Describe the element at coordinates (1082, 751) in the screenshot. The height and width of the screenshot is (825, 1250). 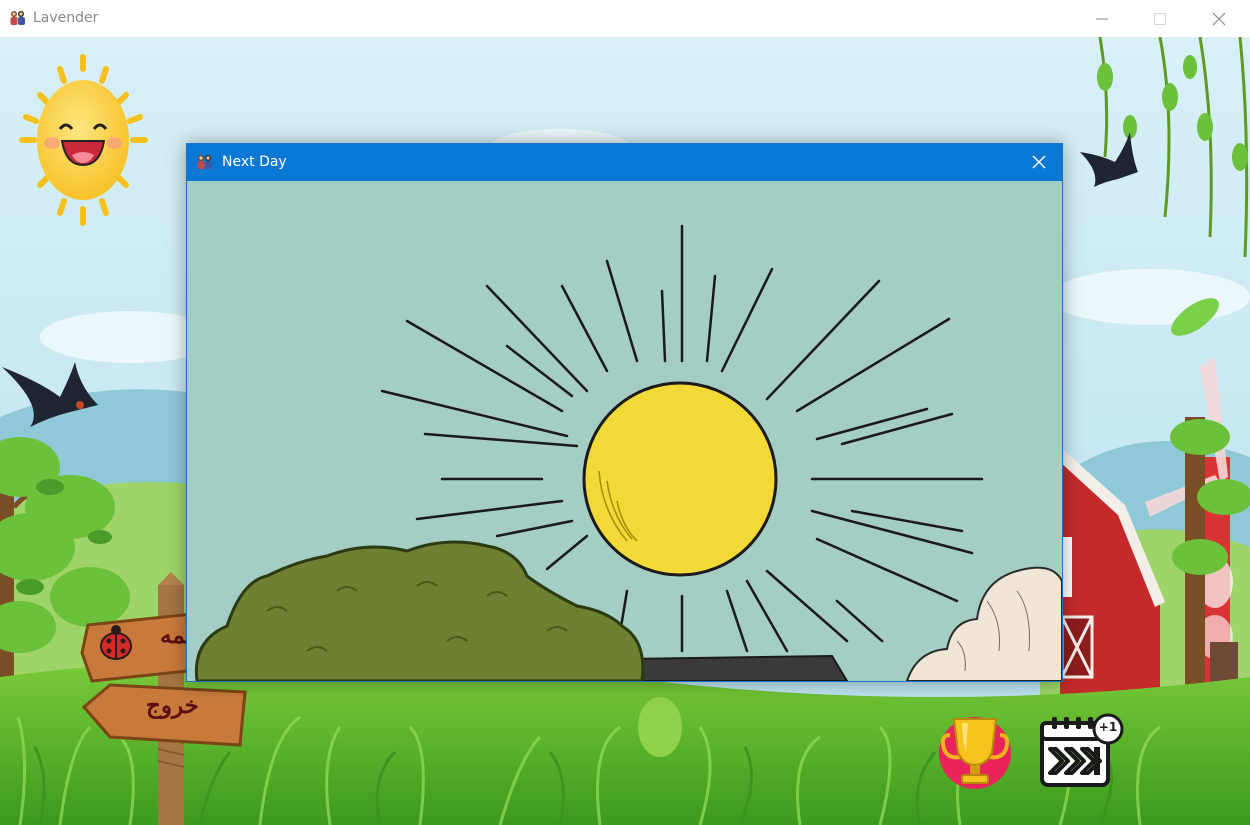
I see `next-day-button: +1` at that location.